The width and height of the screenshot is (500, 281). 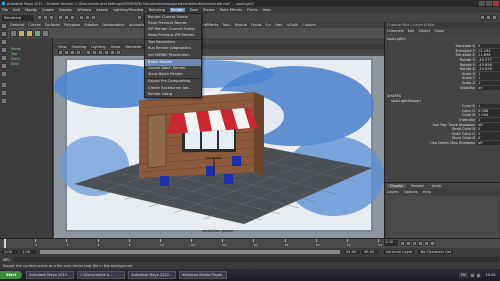 What do you see at coordinates (30, 63) in the screenshot?
I see `outliner-item-side: Side` at bounding box center [30, 63].